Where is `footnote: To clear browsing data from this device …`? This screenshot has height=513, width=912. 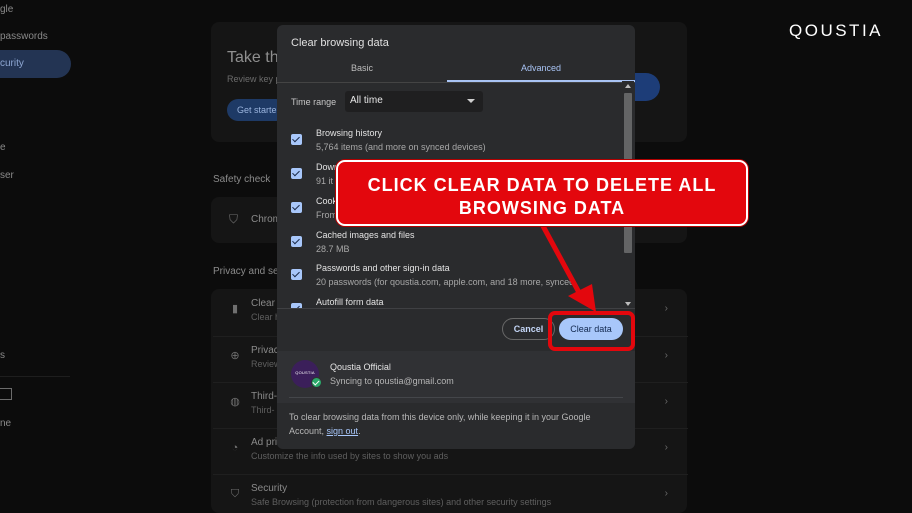 footnote: To clear browsing data from this device … is located at coordinates (454, 424).